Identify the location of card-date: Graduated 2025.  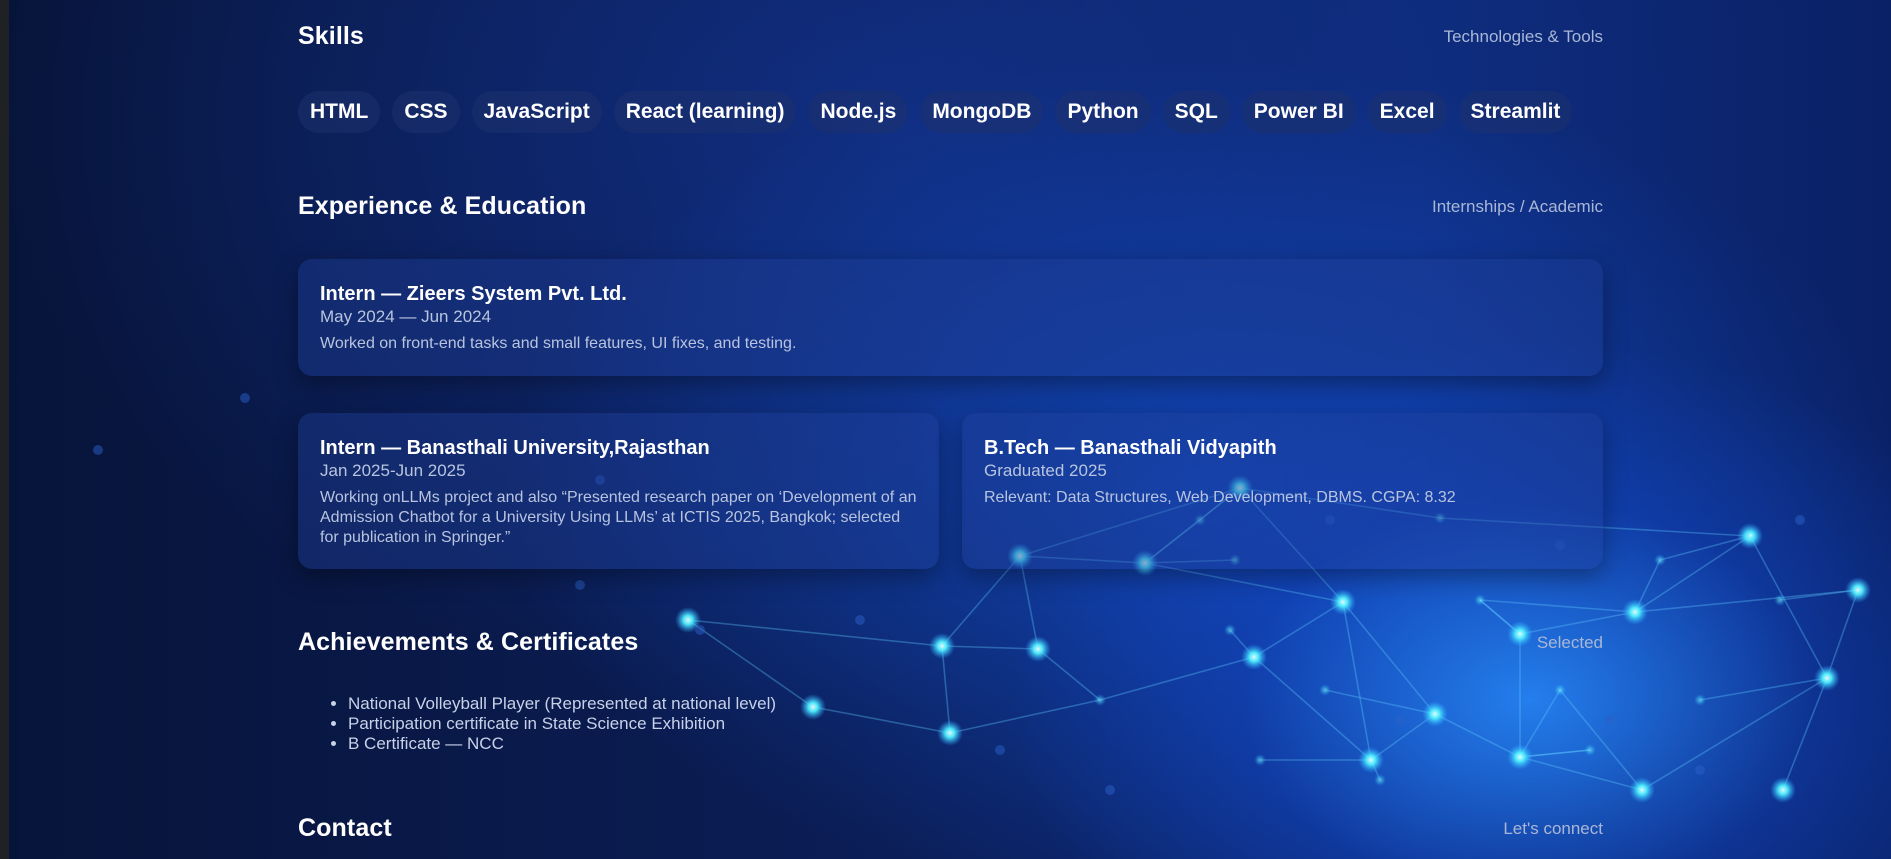
(1045, 470).